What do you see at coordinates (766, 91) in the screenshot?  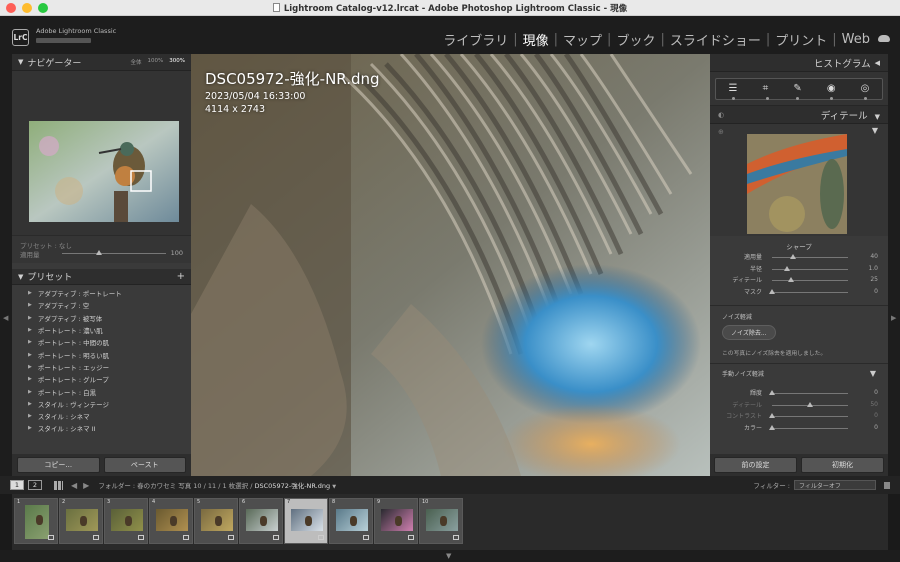 I see `crop-icon: ⌗` at bounding box center [766, 91].